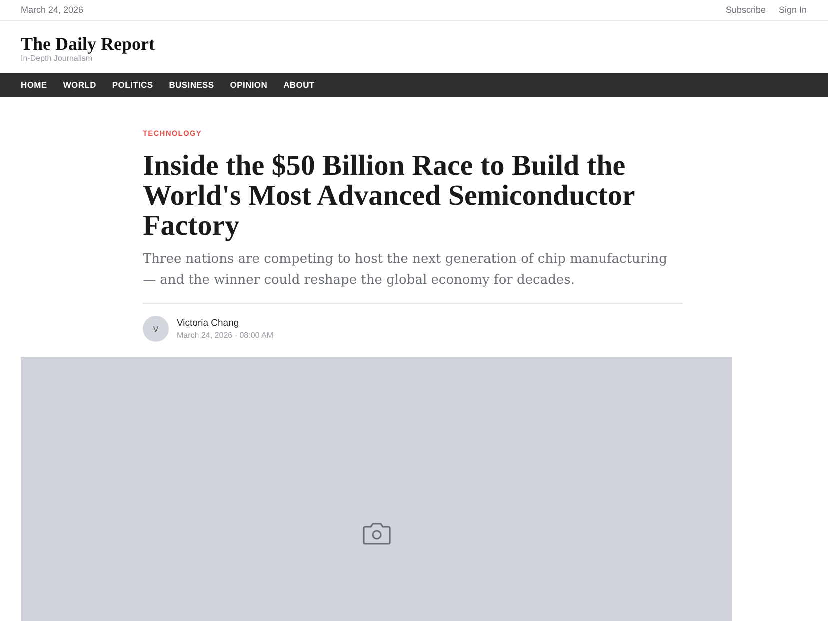  Describe the element at coordinates (225, 335) in the screenshot. I see `publish-date: March 24, 2026 · 08:00 AM` at that location.